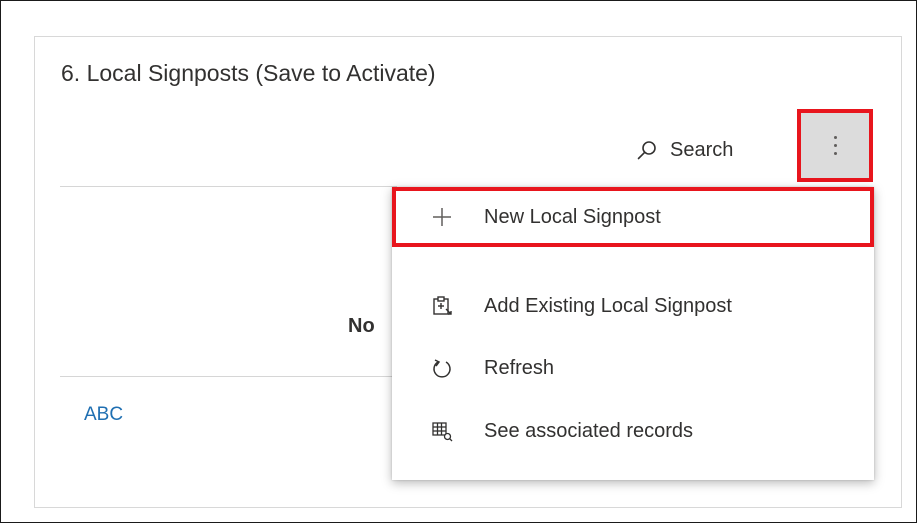  What do you see at coordinates (647, 150) in the screenshot?
I see `search-icon` at bounding box center [647, 150].